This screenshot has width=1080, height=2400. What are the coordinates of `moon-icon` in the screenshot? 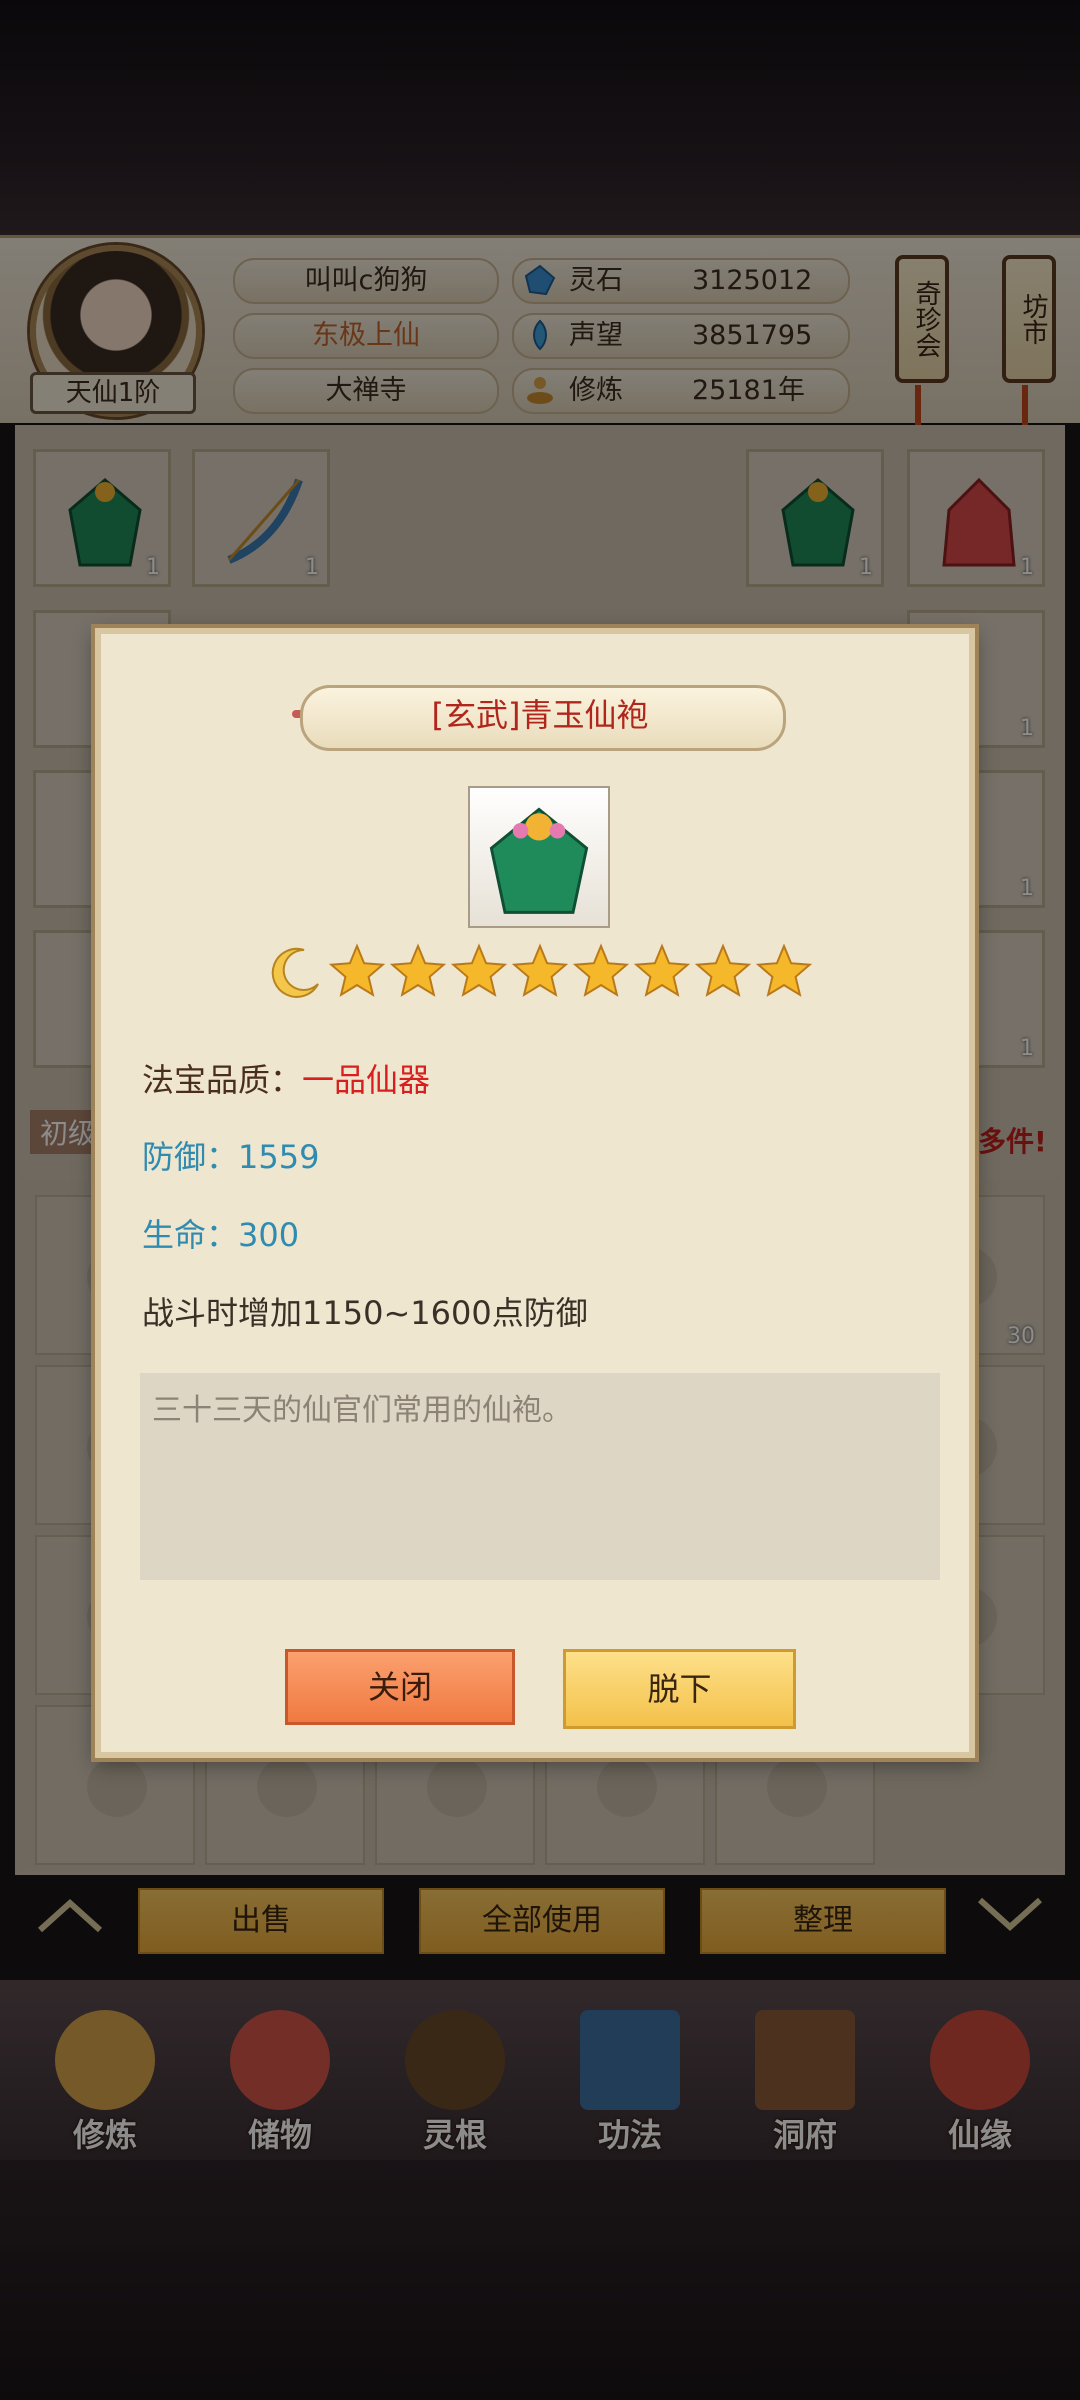 It's located at (295, 972).